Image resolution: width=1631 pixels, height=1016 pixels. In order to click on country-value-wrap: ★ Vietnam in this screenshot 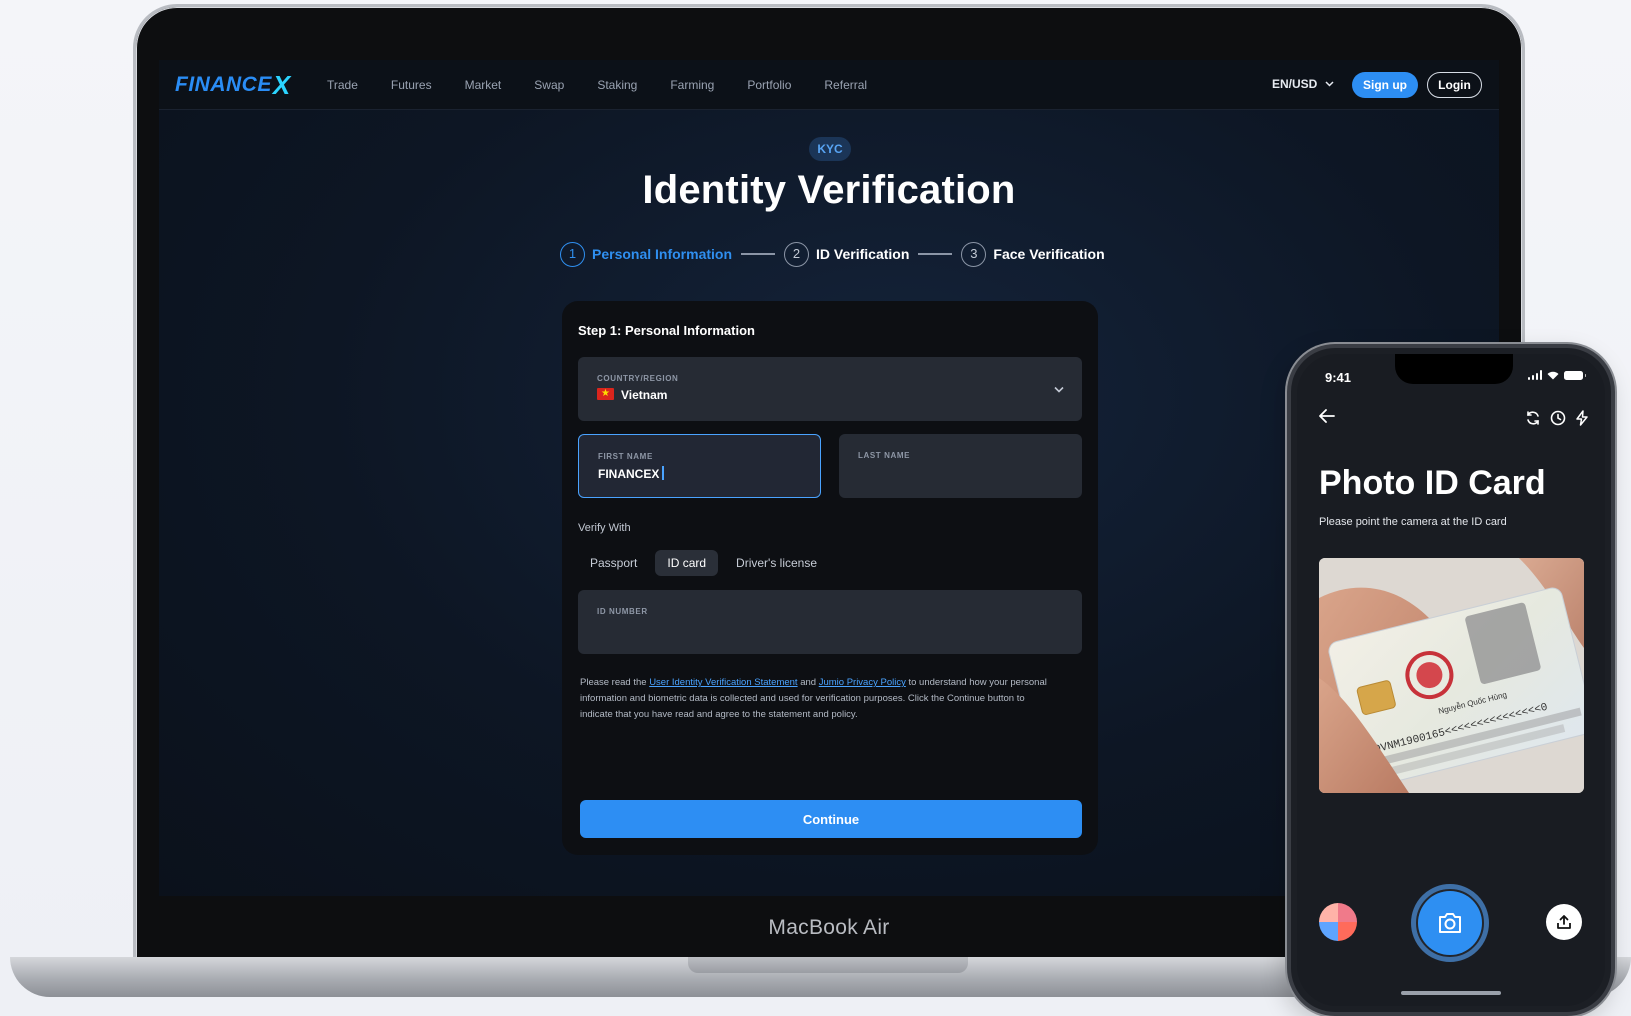, I will do `click(632, 395)`.